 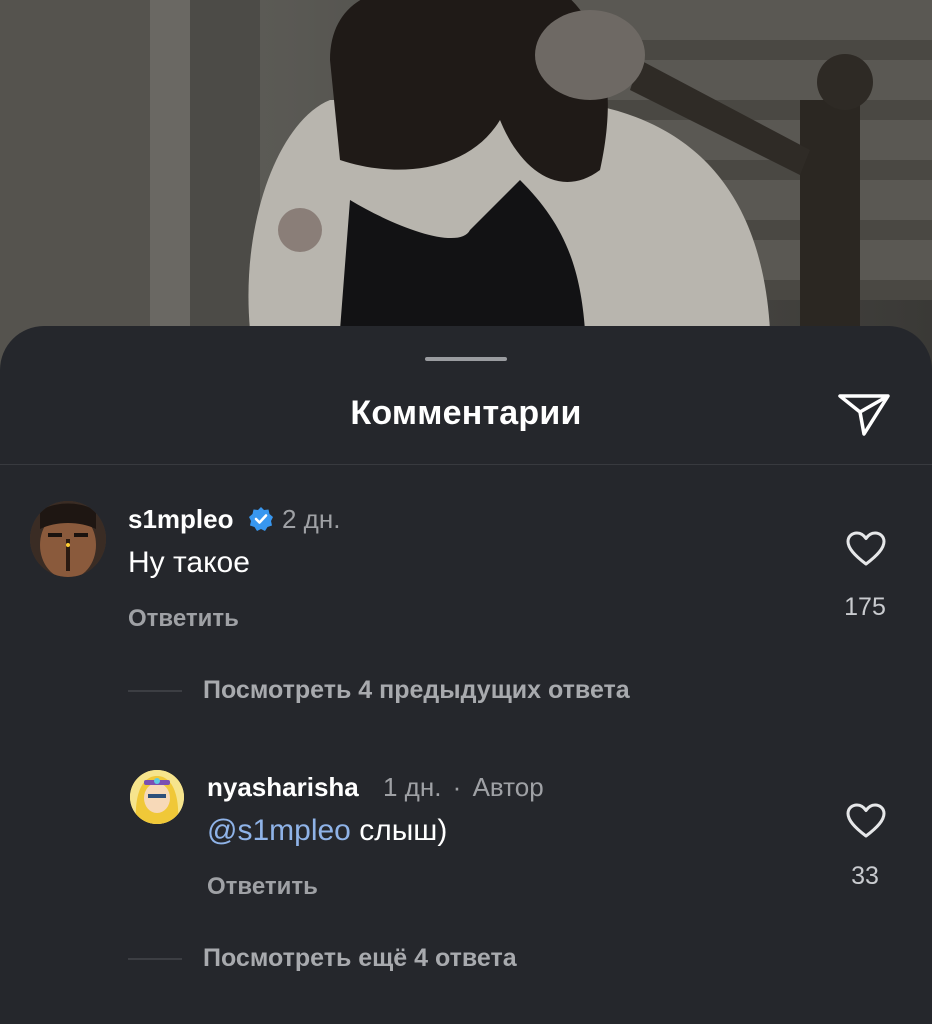 What do you see at coordinates (865, 876) in the screenshot?
I see `like-count: 33` at bounding box center [865, 876].